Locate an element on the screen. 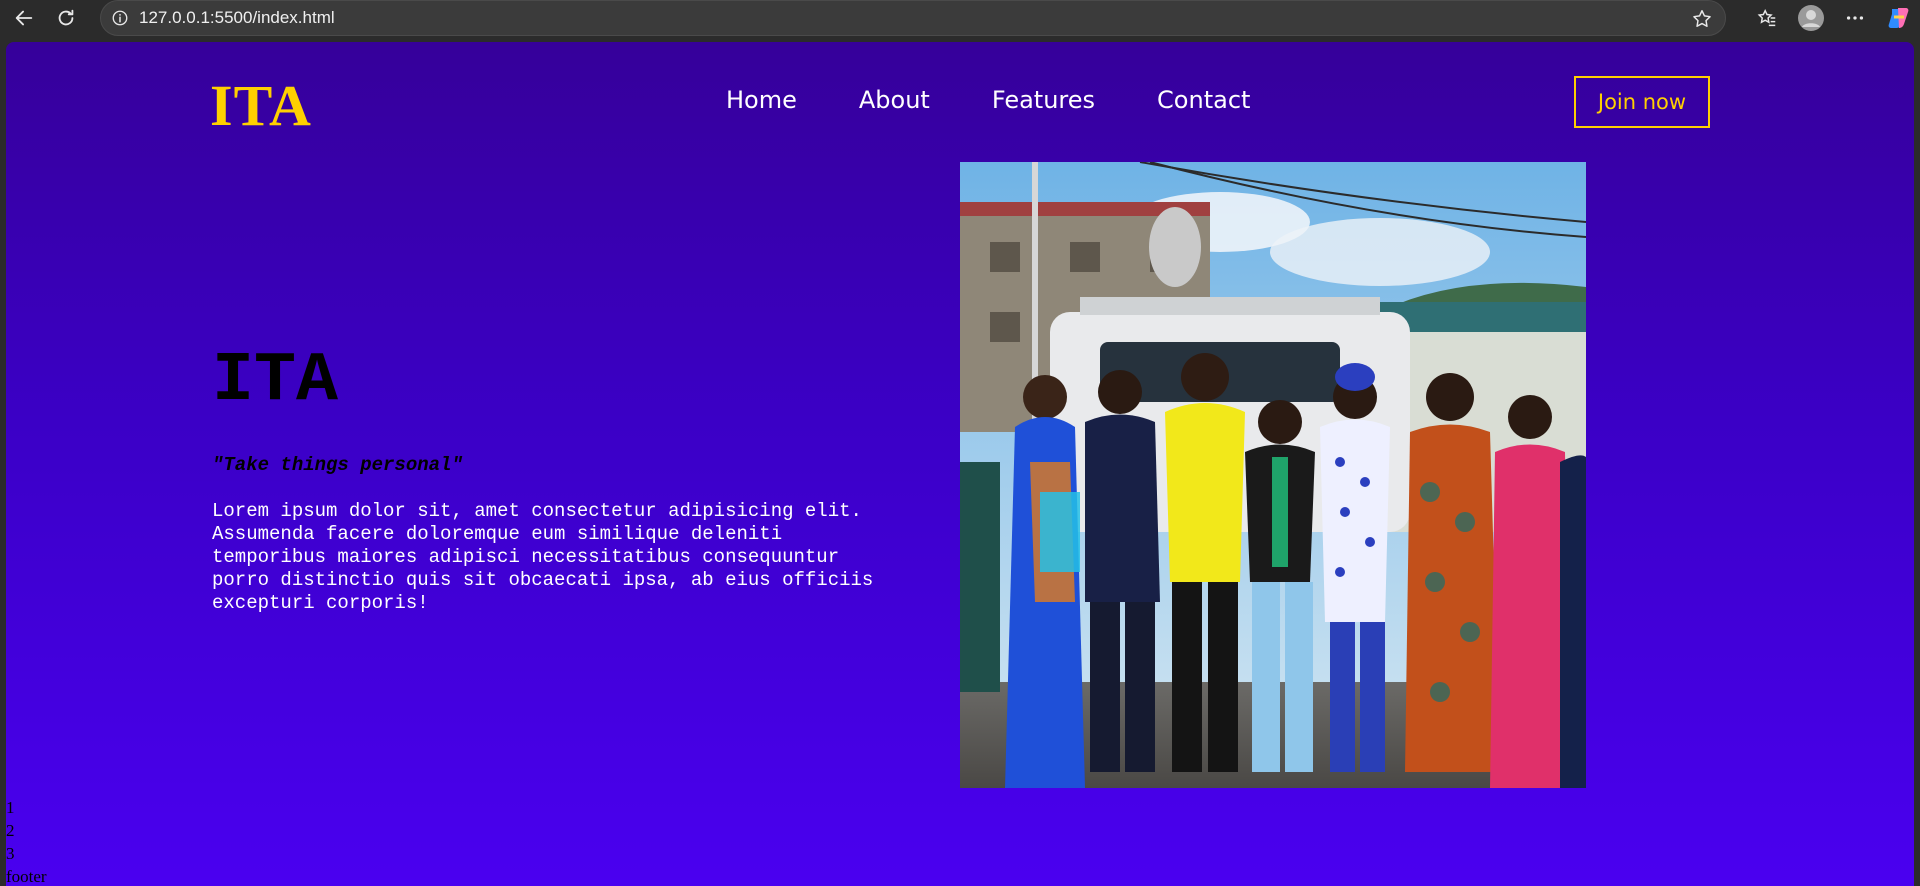 Image resolution: width=1920 pixels, height=886 pixels. reload-icon is located at coordinates (66, 18).